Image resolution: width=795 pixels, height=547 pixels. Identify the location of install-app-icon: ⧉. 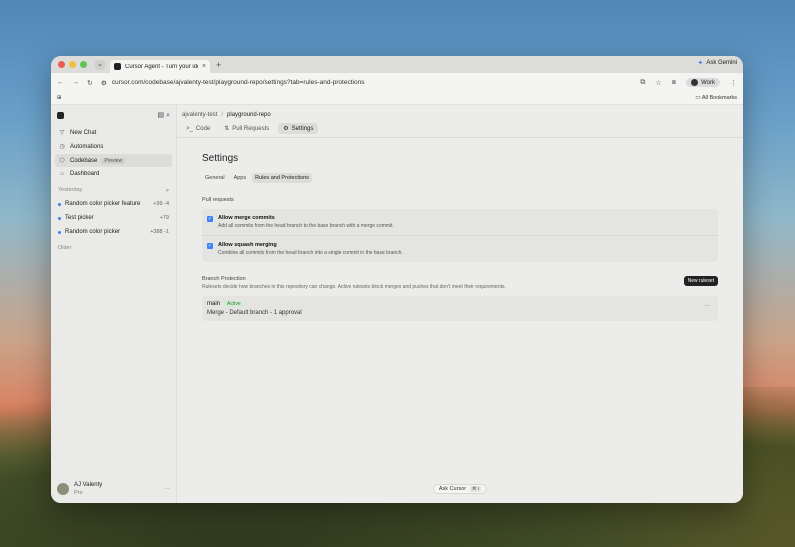
(642, 83).